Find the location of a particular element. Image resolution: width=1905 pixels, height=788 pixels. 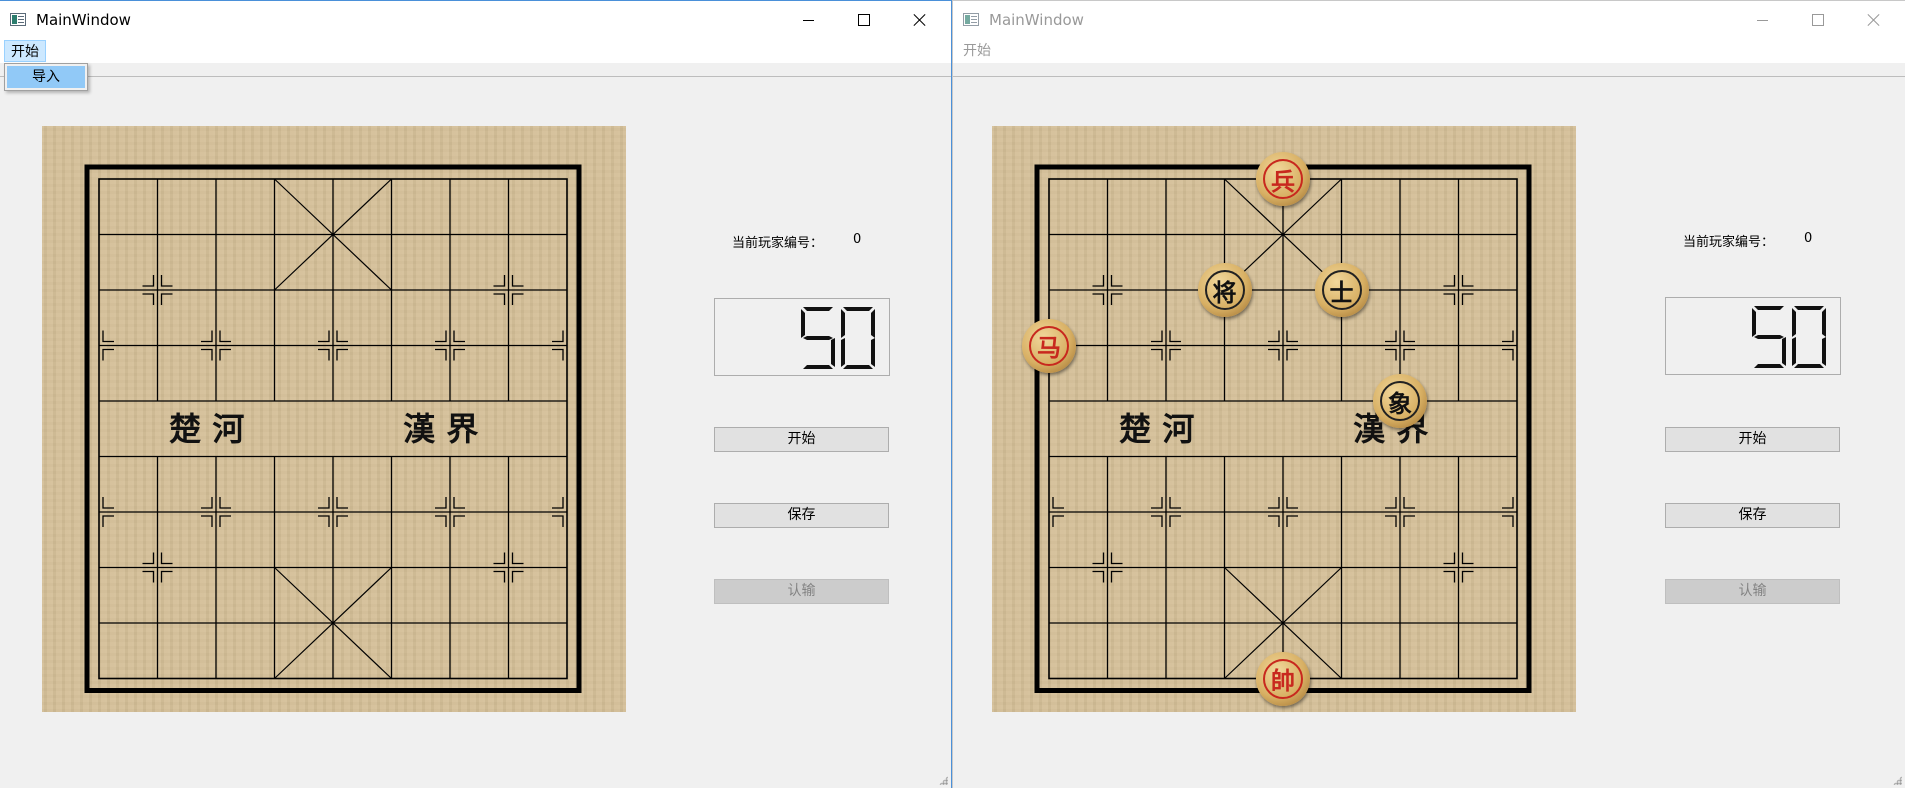

chess-piece-red: 马 is located at coordinates (1049, 345).